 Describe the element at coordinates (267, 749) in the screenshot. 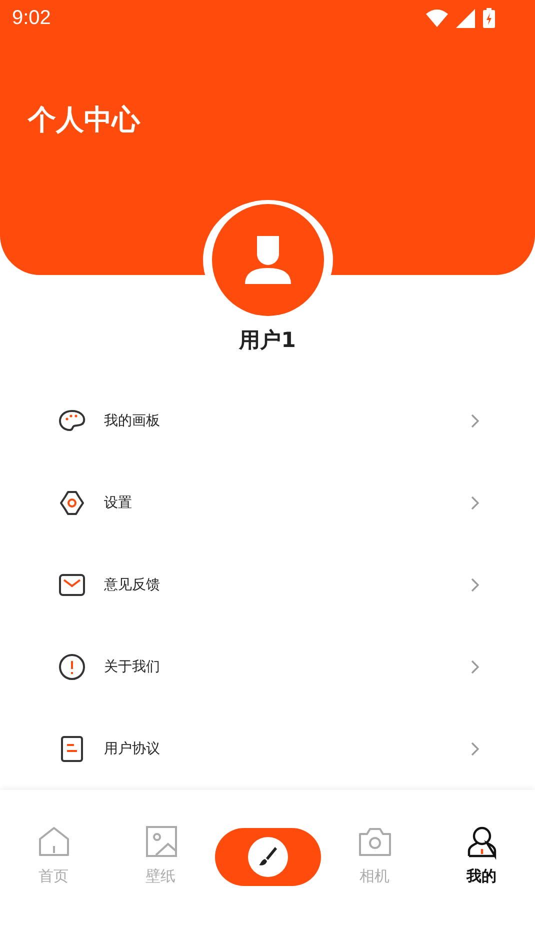

I see `menu-item: 用户协议` at that location.